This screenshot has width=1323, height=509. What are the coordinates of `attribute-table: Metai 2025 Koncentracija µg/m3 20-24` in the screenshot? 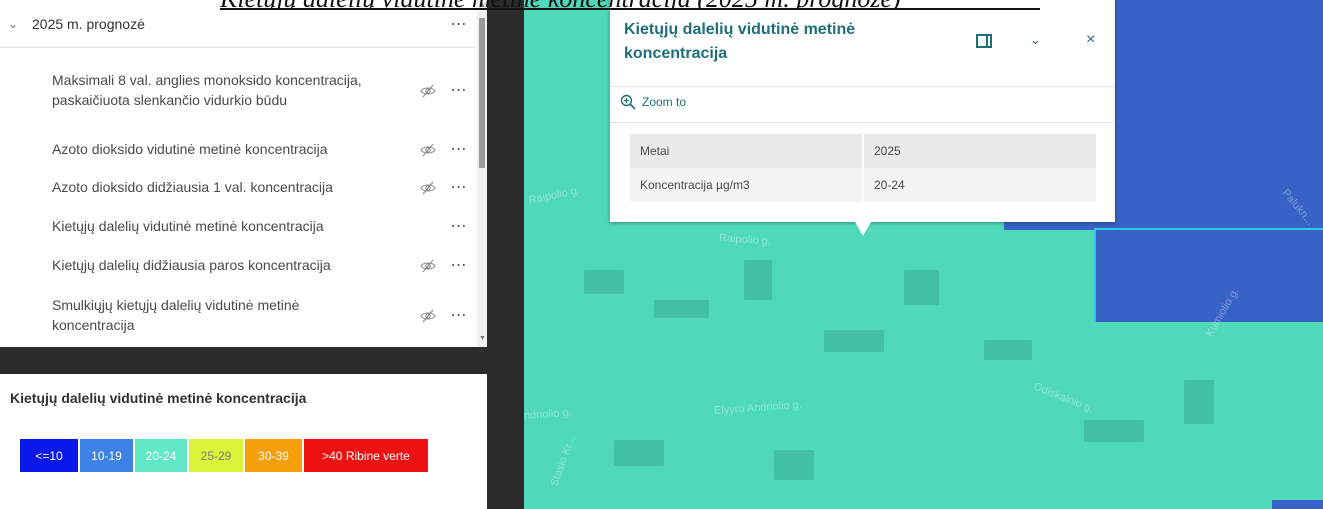 It's located at (863, 168).